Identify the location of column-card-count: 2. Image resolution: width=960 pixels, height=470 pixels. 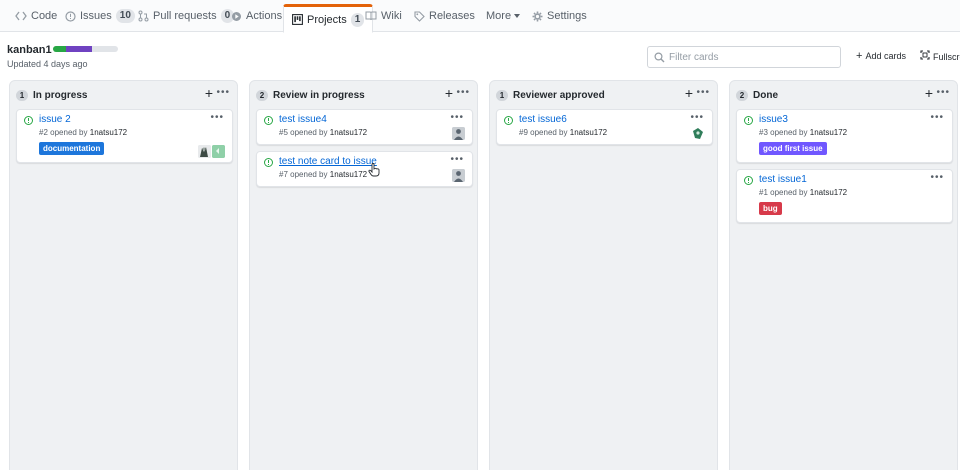
(742, 95).